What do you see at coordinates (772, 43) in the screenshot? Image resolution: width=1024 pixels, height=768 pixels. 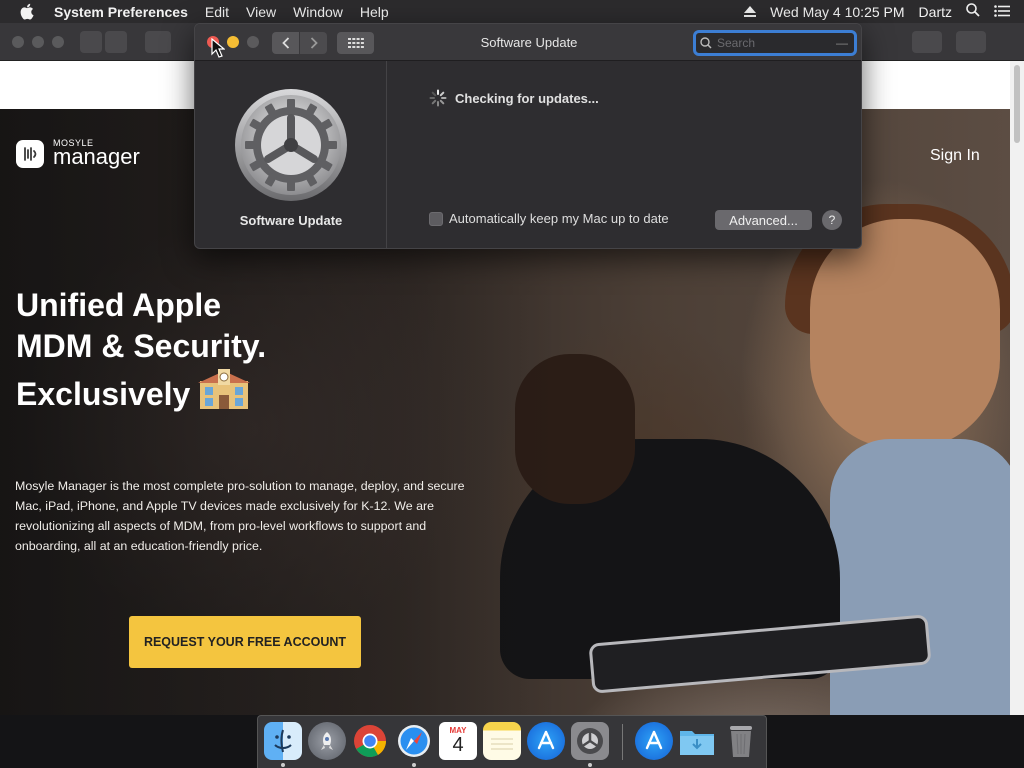 I see `search-input` at bounding box center [772, 43].